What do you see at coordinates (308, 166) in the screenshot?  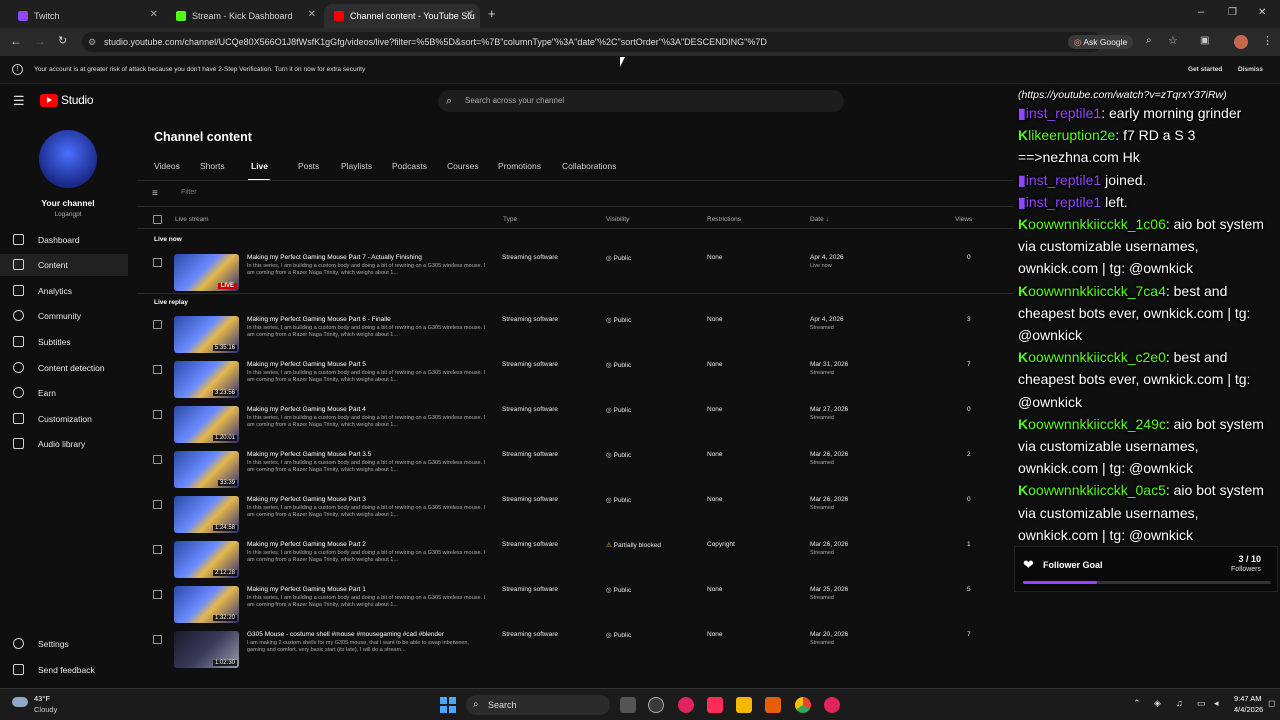 I see `tab-posts: Posts` at bounding box center [308, 166].